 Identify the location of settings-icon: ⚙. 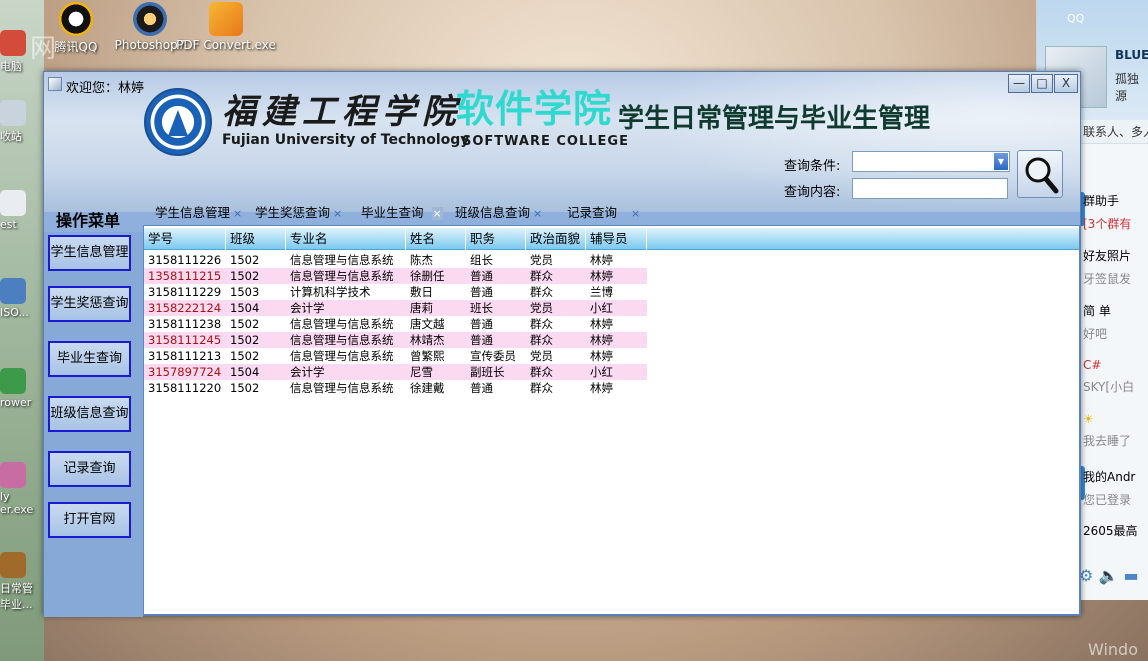
(1086, 575).